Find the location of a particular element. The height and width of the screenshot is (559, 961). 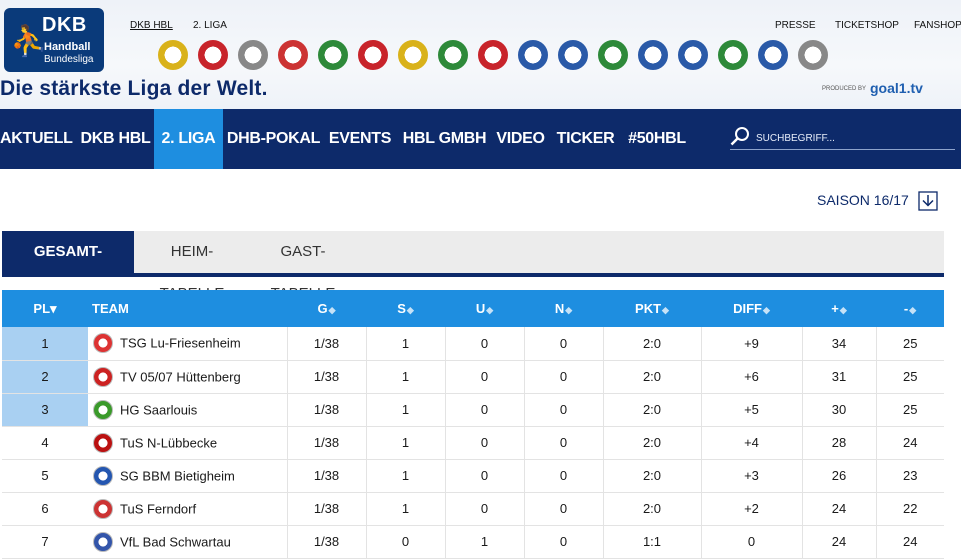

season-selector: SAISON 16/17 is located at coordinates (863, 200).